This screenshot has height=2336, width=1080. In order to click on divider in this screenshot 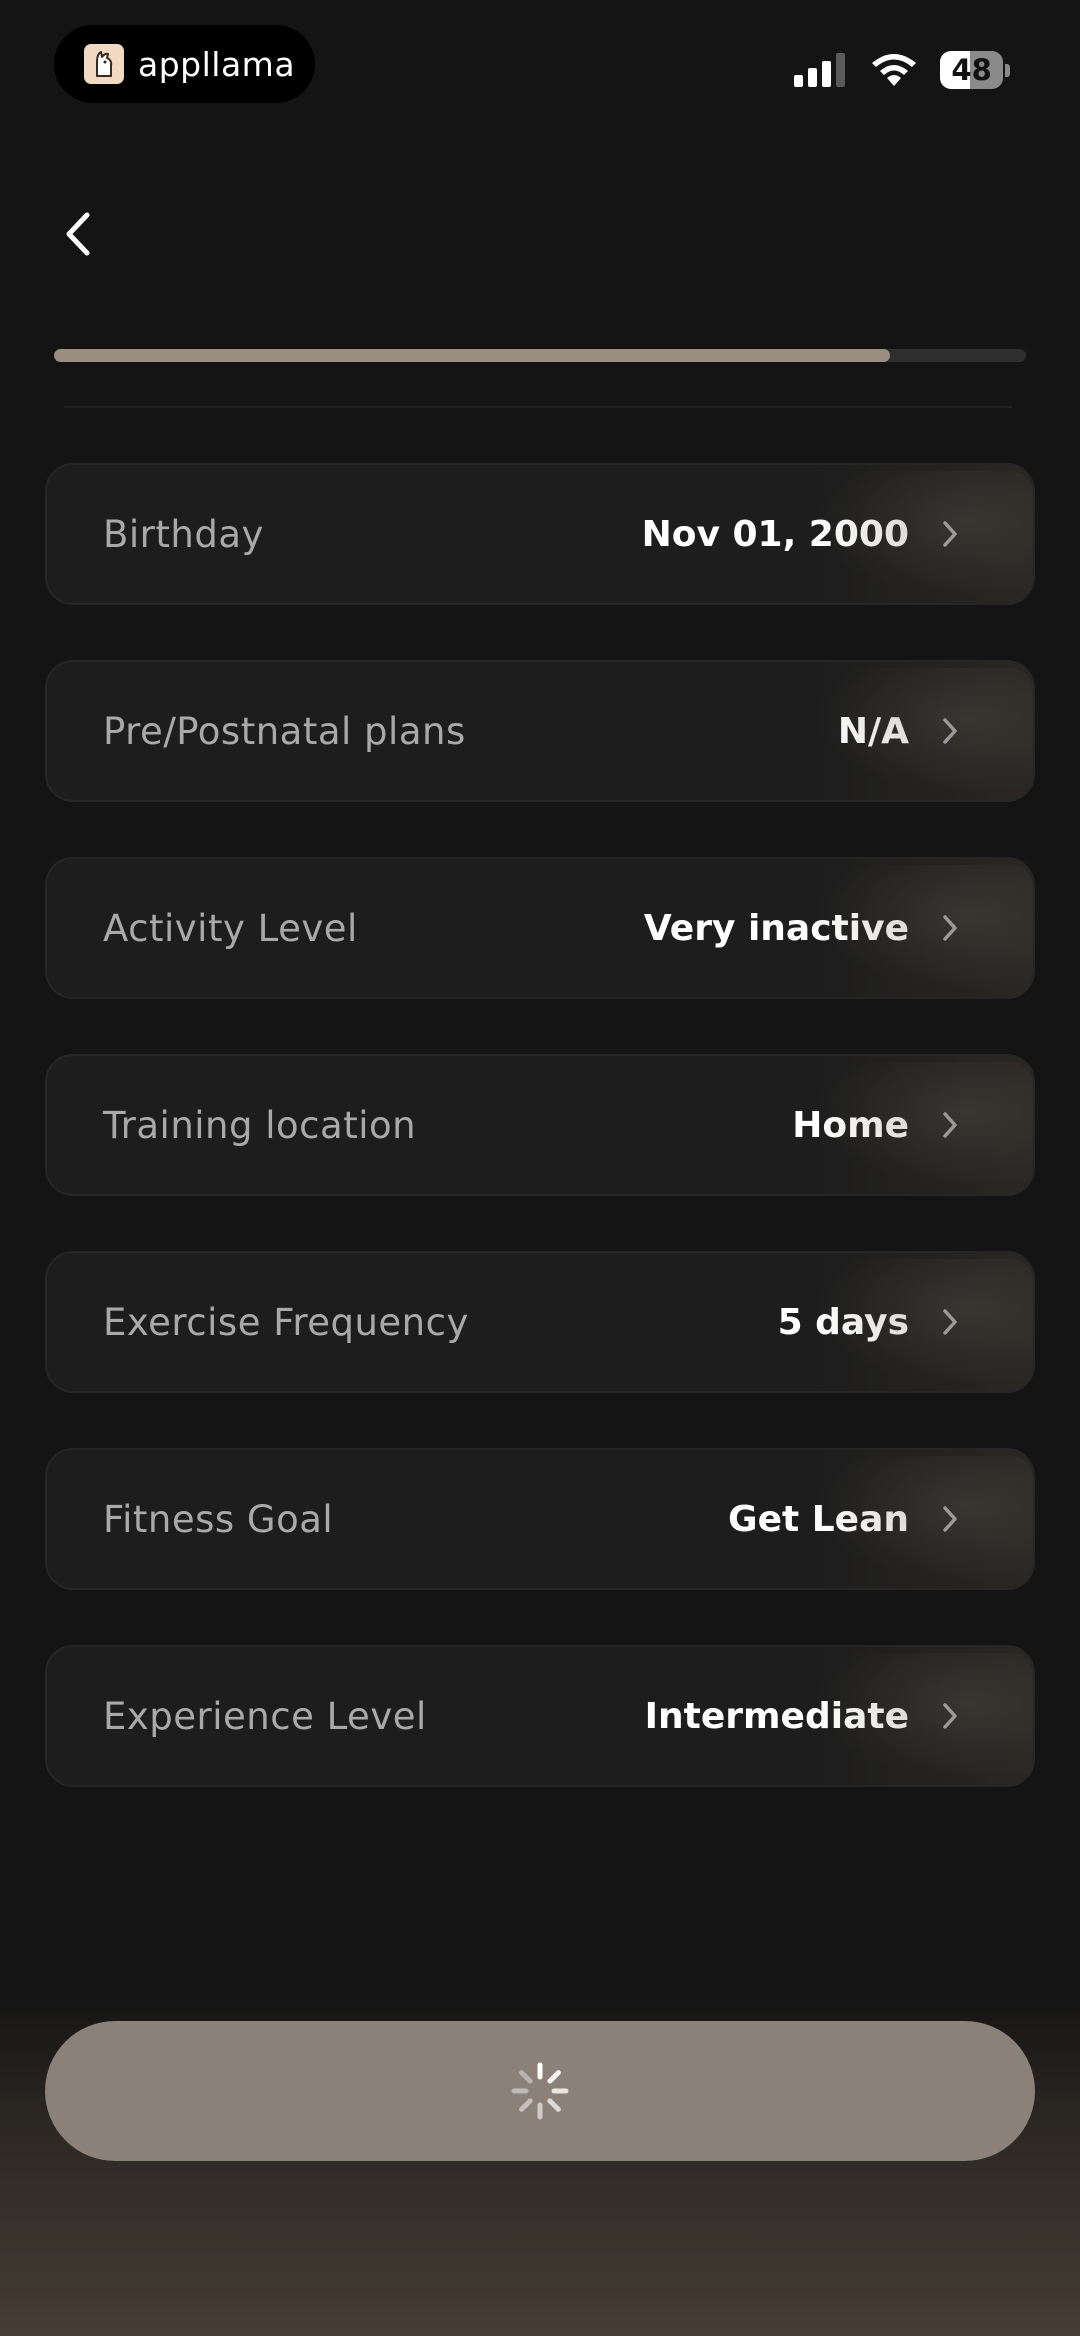, I will do `click(538, 407)`.